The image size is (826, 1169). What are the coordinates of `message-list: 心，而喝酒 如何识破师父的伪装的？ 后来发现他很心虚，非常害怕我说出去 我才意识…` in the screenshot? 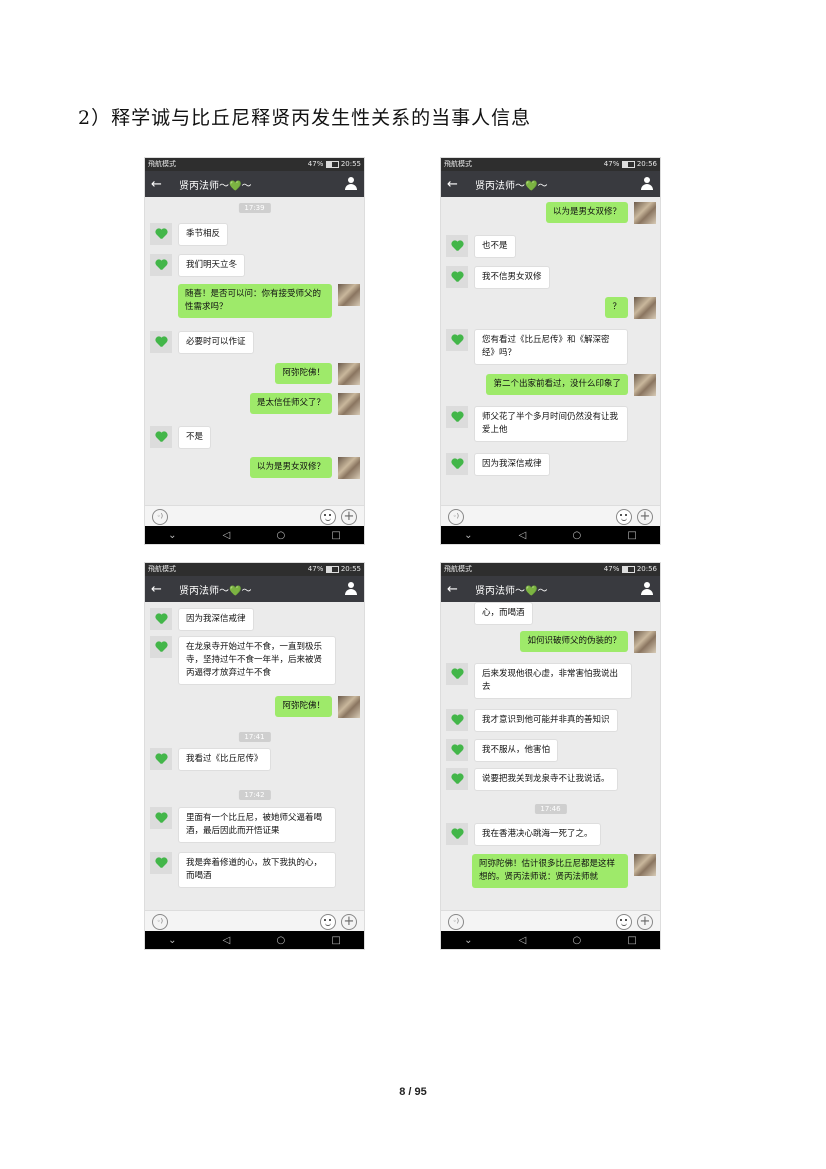 It's located at (550, 756).